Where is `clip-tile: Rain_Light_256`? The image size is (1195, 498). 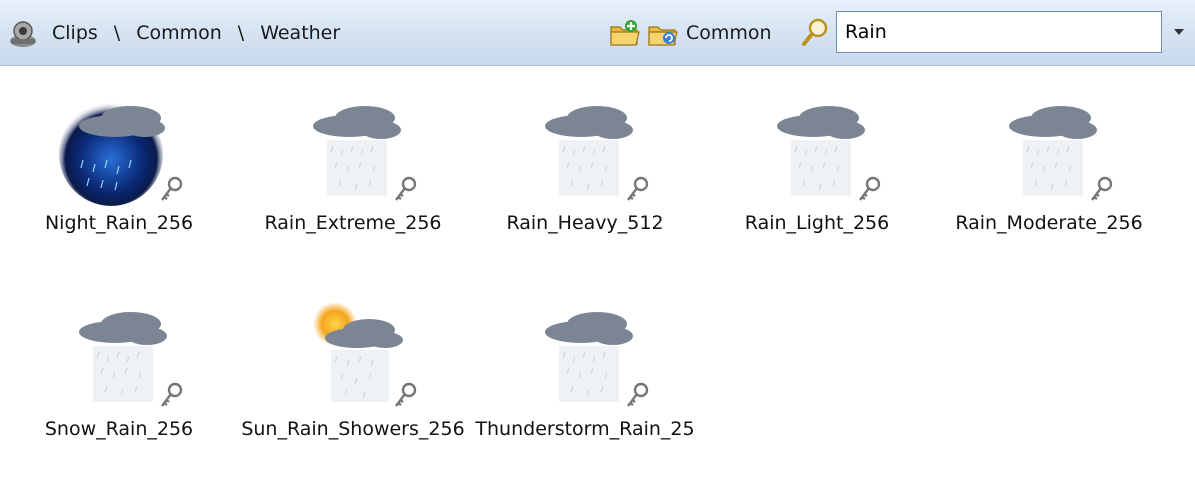
clip-tile: Rain_Light_256 is located at coordinates (817, 173).